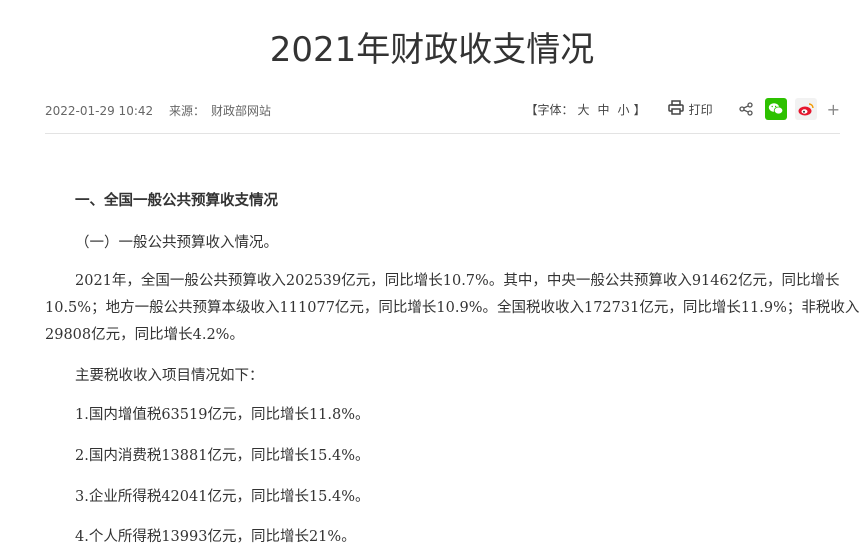 The image size is (864, 555). Describe the element at coordinates (222, 497) in the screenshot. I see `list-item: 3.企业所得税42041亿元，同比增长15.4%。` at that location.